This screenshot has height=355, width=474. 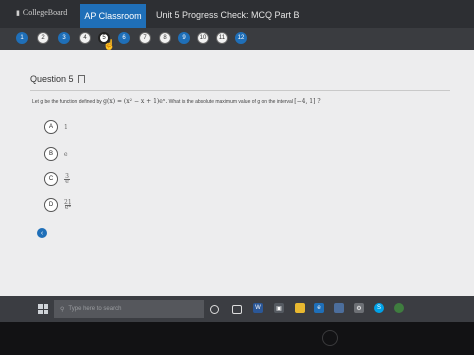 I want to click on question-nav-4: 4, so click(x=85, y=38).